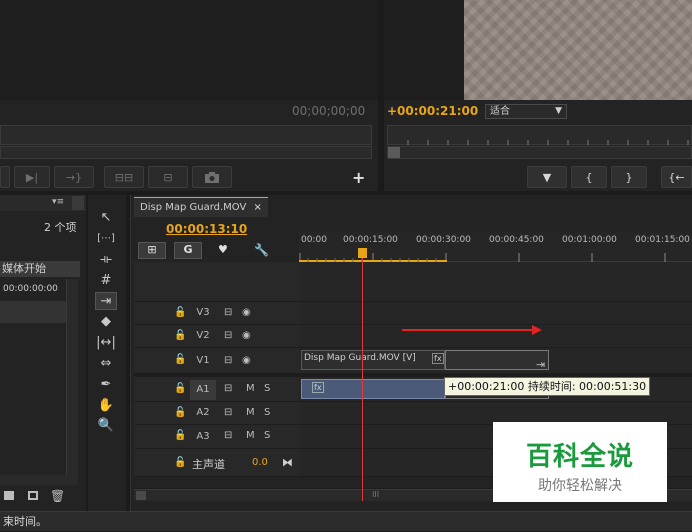 This screenshot has width=692, height=532. I want to click on insert-button: ⊟⊟, so click(124, 177).